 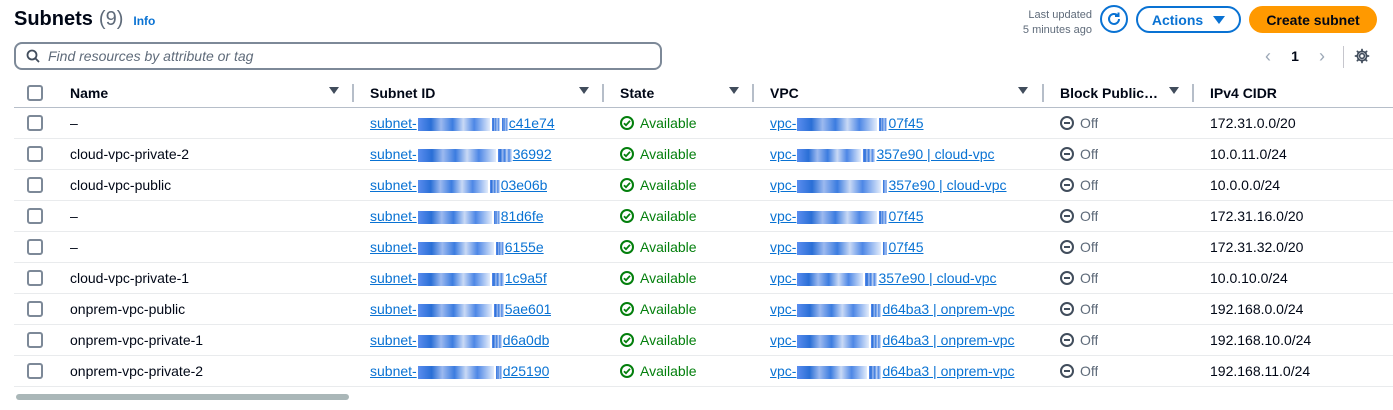 What do you see at coordinates (1046, 23) in the screenshot?
I see `last-updated: Last updated 5 minutes ago` at bounding box center [1046, 23].